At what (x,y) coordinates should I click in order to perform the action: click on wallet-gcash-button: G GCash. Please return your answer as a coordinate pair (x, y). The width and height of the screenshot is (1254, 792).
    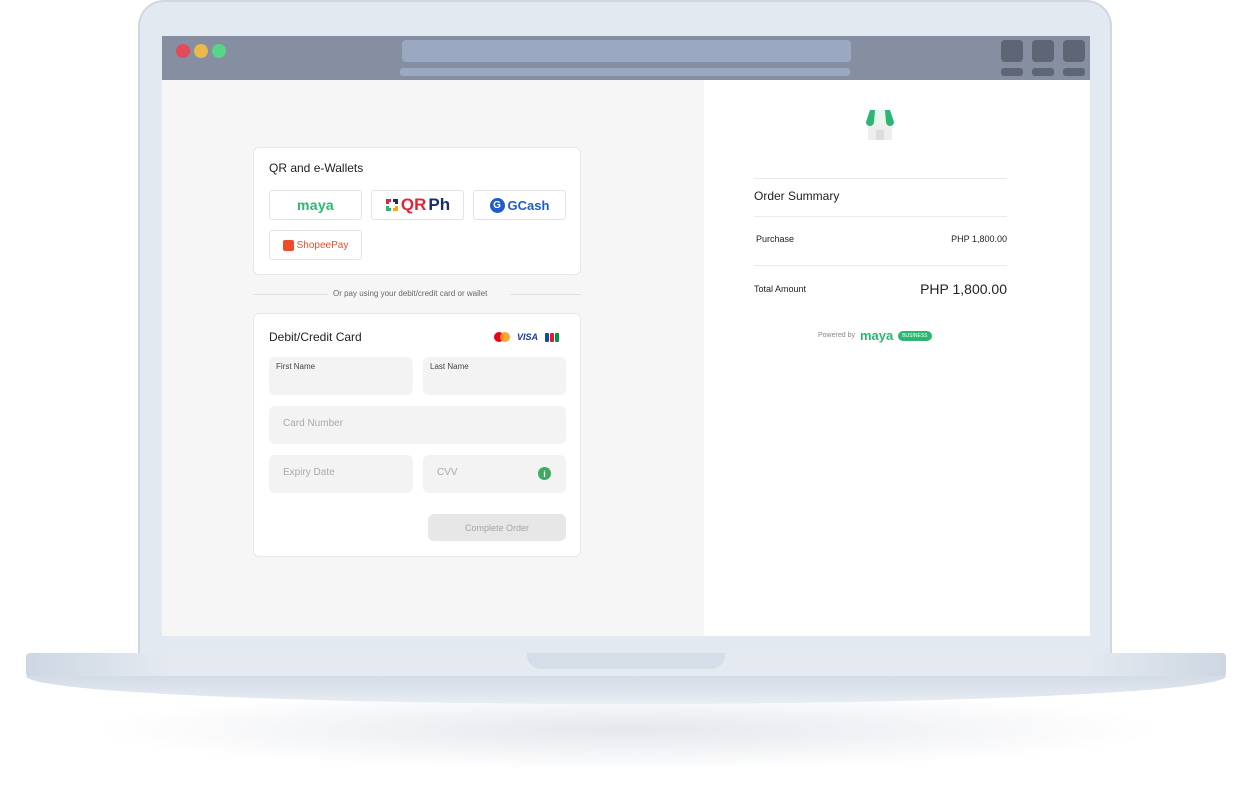
    Looking at the image, I should click on (519, 205).